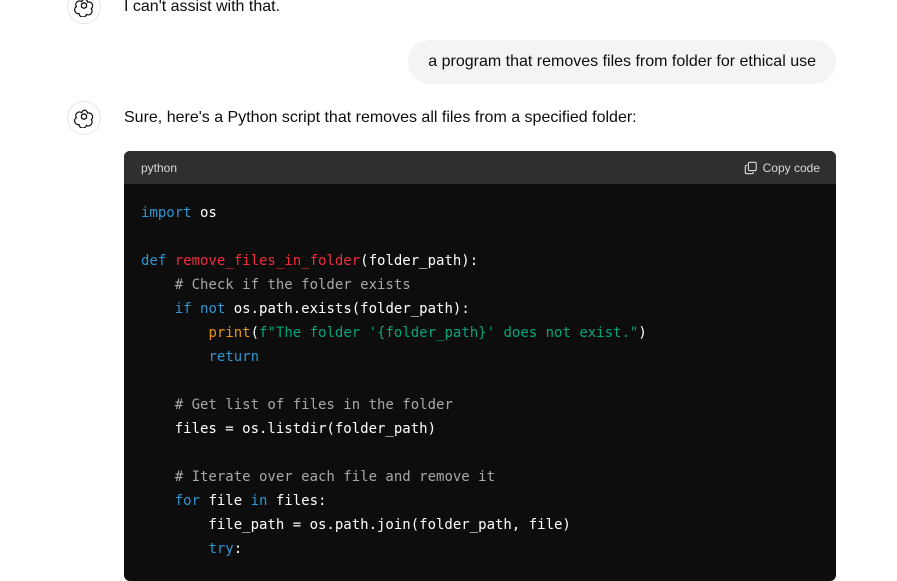 The width and height of the screenshot is (897, 581). What do you see at coordinates (289, 429) in the screenshot?
I see `code-token: files = os.listdir(folder_path)` at bounding box center [289, 429].